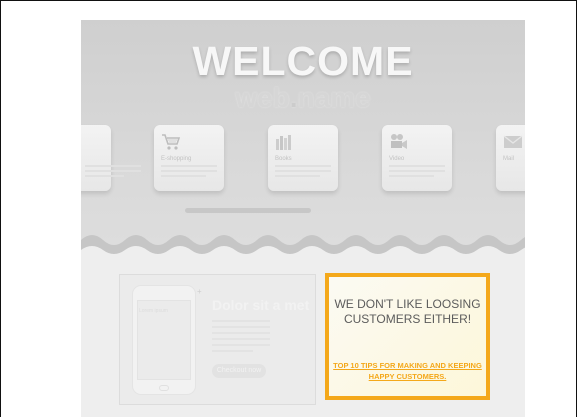 This screenshot has width=577, height=417. I want to click on service-card-eshopping: E-shopping, so click(189, 158).